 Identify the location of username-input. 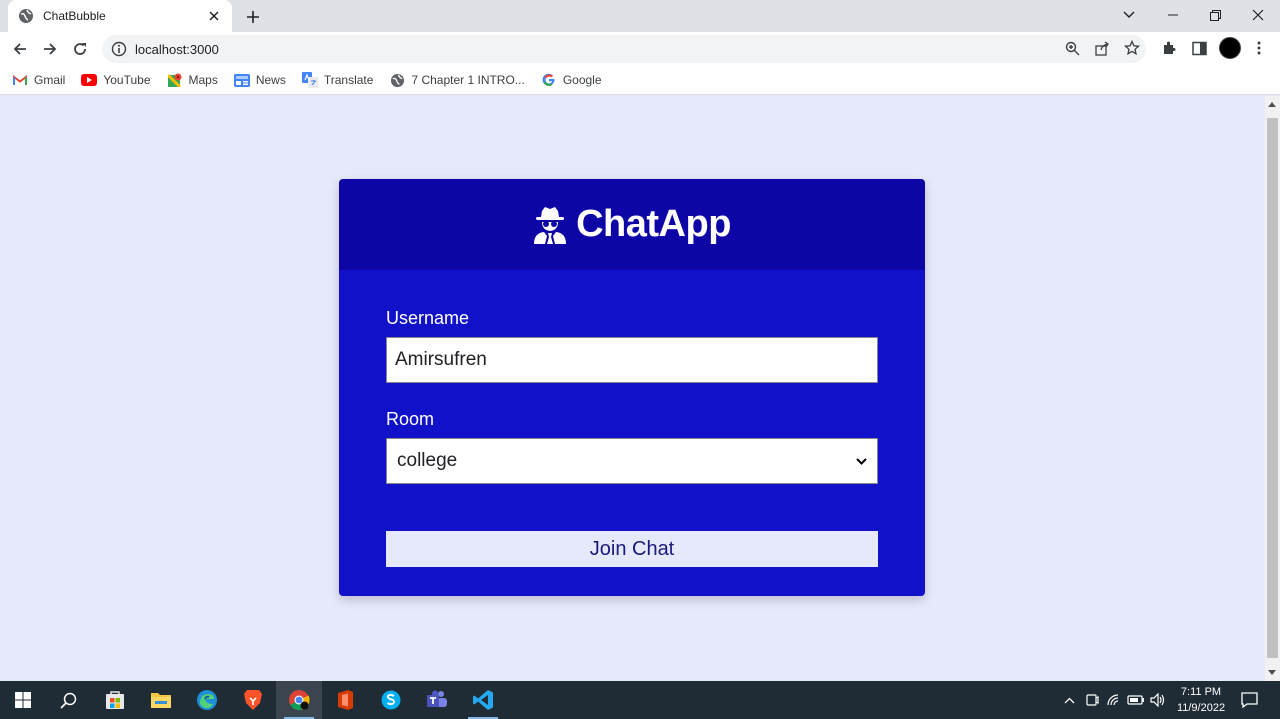
(632, 360).